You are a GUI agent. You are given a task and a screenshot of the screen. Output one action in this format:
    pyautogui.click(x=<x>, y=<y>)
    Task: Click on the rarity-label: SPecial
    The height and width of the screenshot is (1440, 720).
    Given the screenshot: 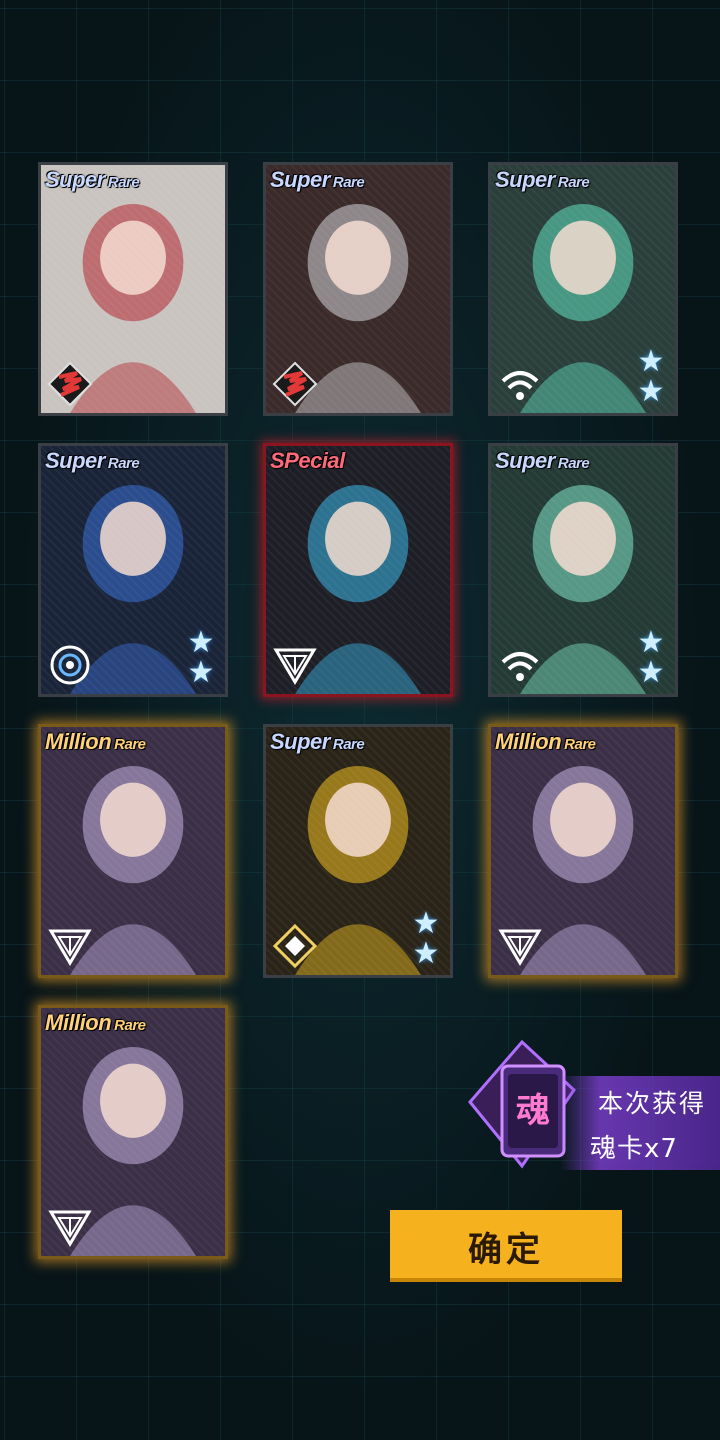 What is the action you would take?
    pyautogui.click(x=307, y=461)
    